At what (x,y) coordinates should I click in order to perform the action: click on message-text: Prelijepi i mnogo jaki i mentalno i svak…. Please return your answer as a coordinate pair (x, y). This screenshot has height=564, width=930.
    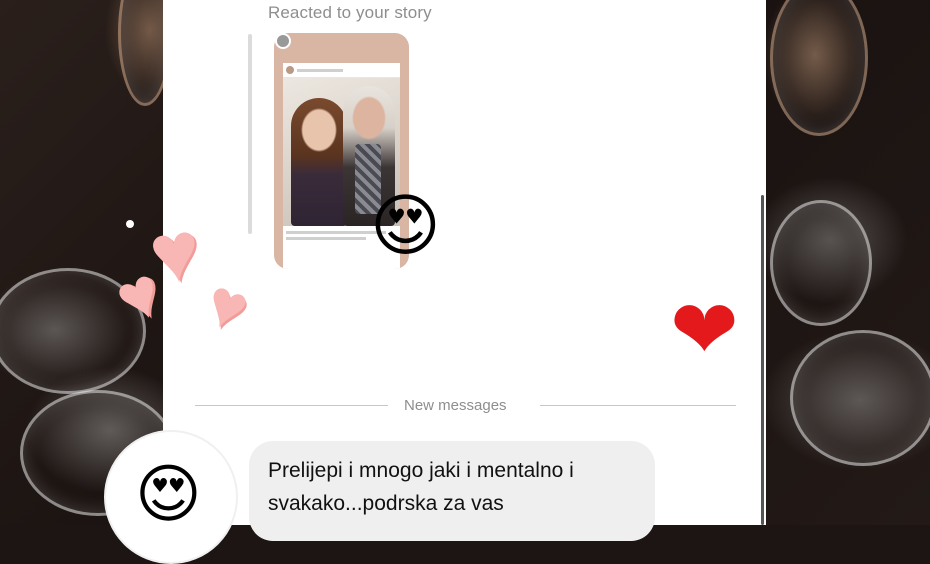
    Looking at the image, I should click on (421, 487).